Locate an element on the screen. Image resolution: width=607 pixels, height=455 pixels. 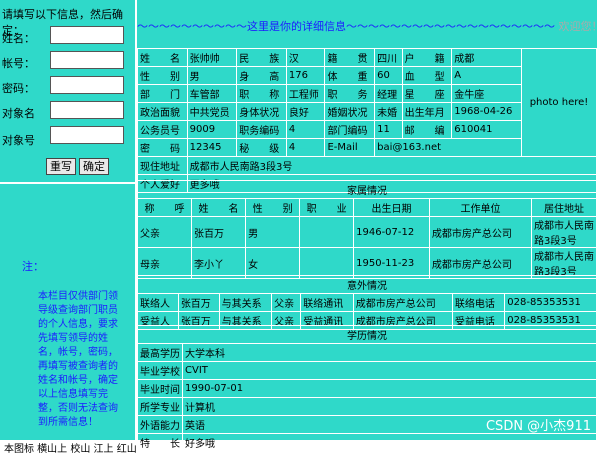
field-value: 11 is located at coordinates (388, 129).